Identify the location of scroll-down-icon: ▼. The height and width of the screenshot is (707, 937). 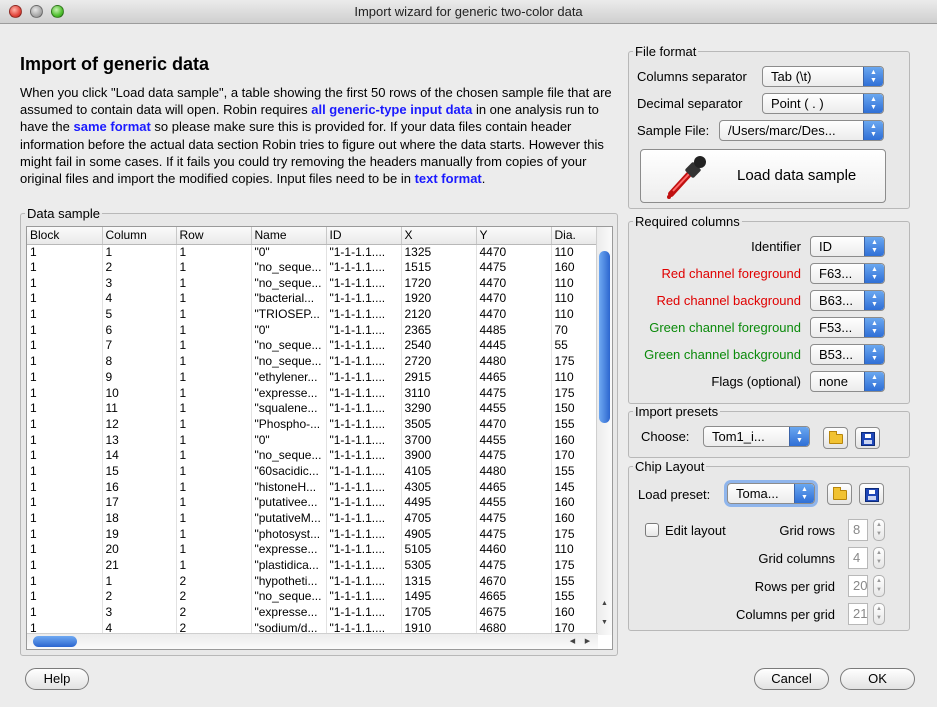
(604, 622).